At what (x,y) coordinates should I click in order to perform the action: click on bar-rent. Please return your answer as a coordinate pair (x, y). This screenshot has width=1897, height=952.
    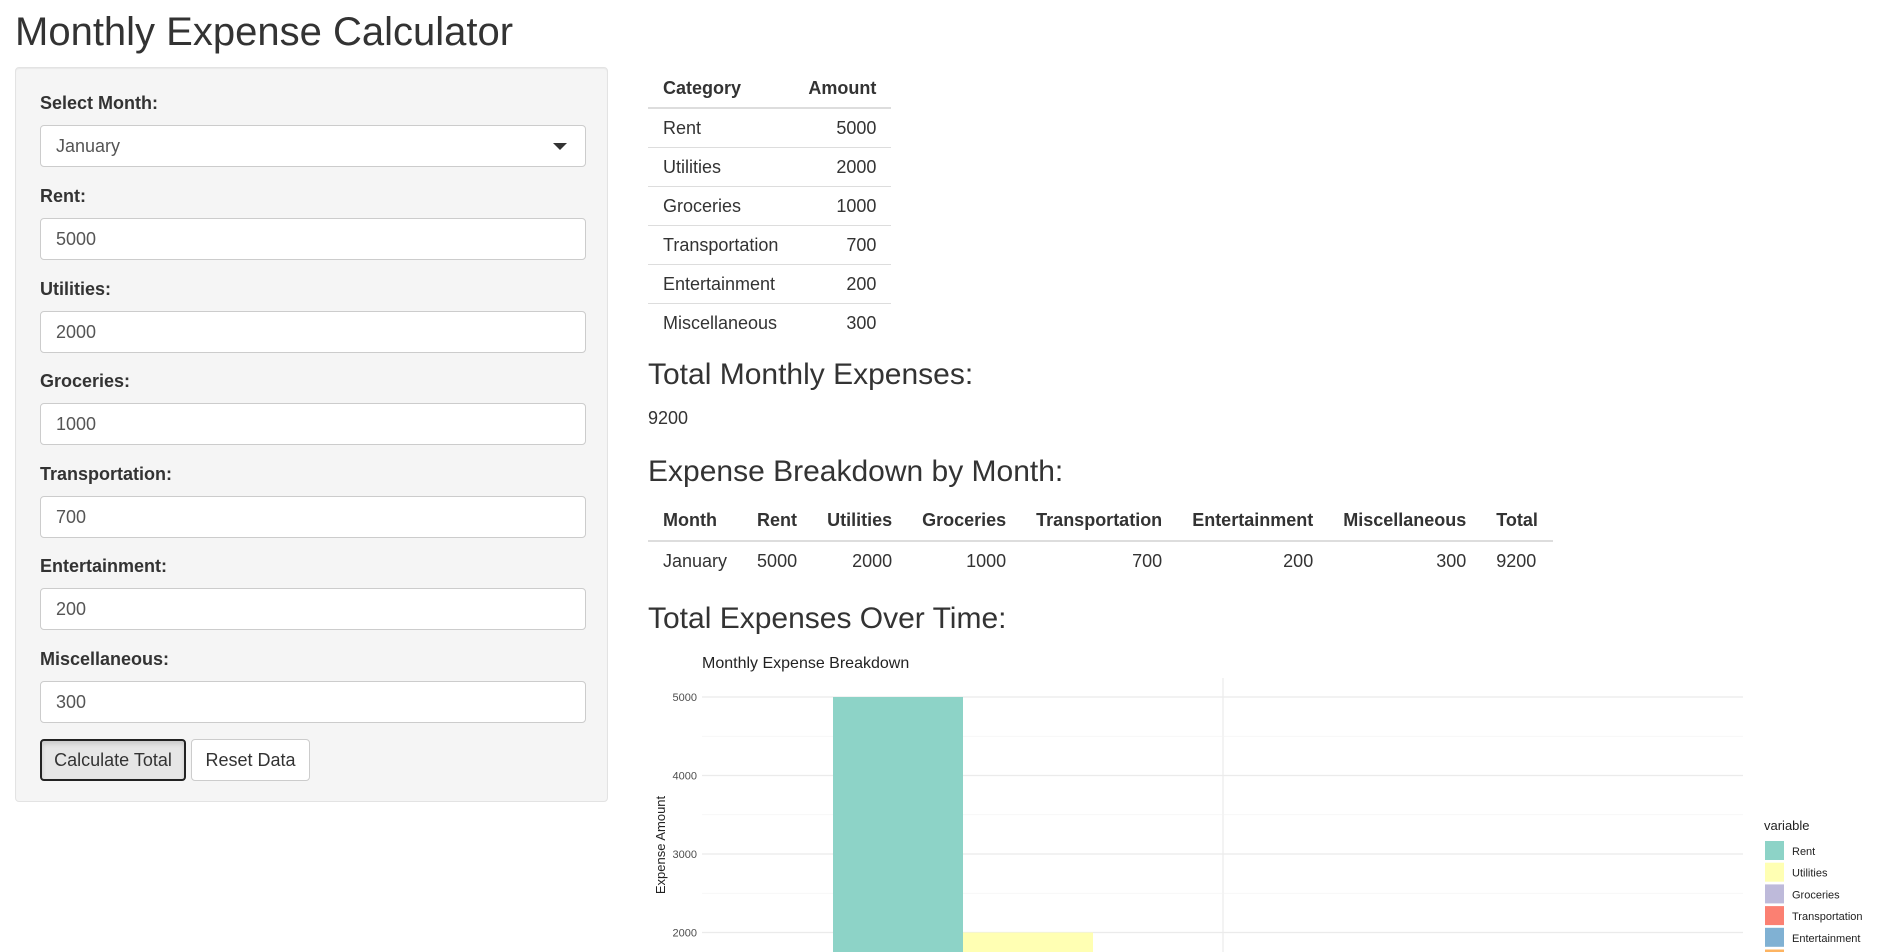
    Looking at the image, I should click on (898, 824).